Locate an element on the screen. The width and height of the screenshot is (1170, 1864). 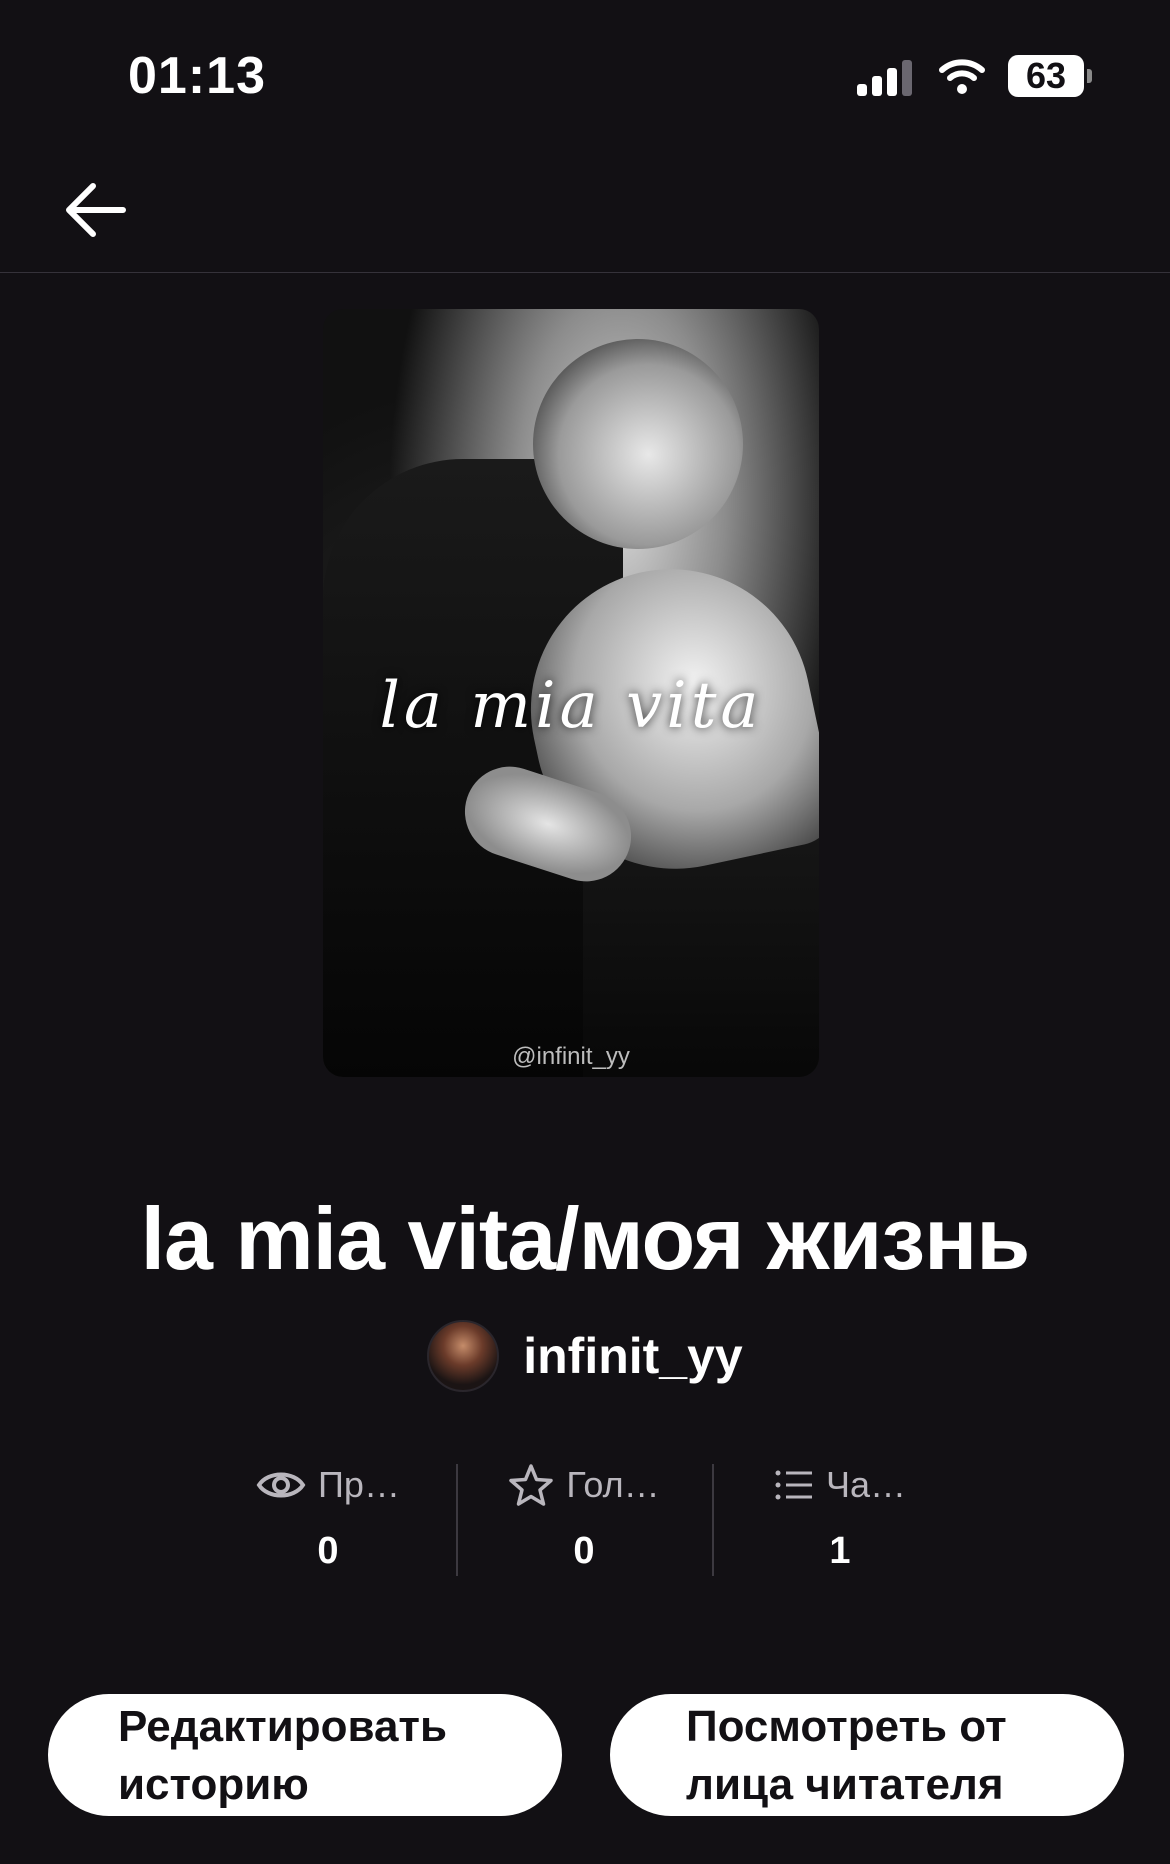
cover-figure-head is located at coordinates (638, 444).